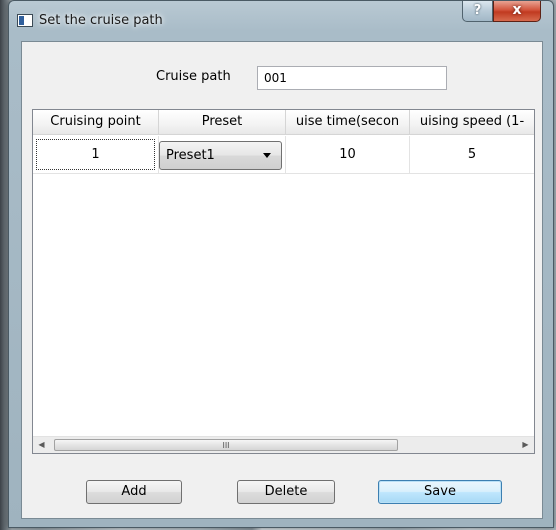  What do you see at coordinates (525, 445) in the screenshot?
I see `scroll-right-icon: ▶` at bounding box center [525, 445].